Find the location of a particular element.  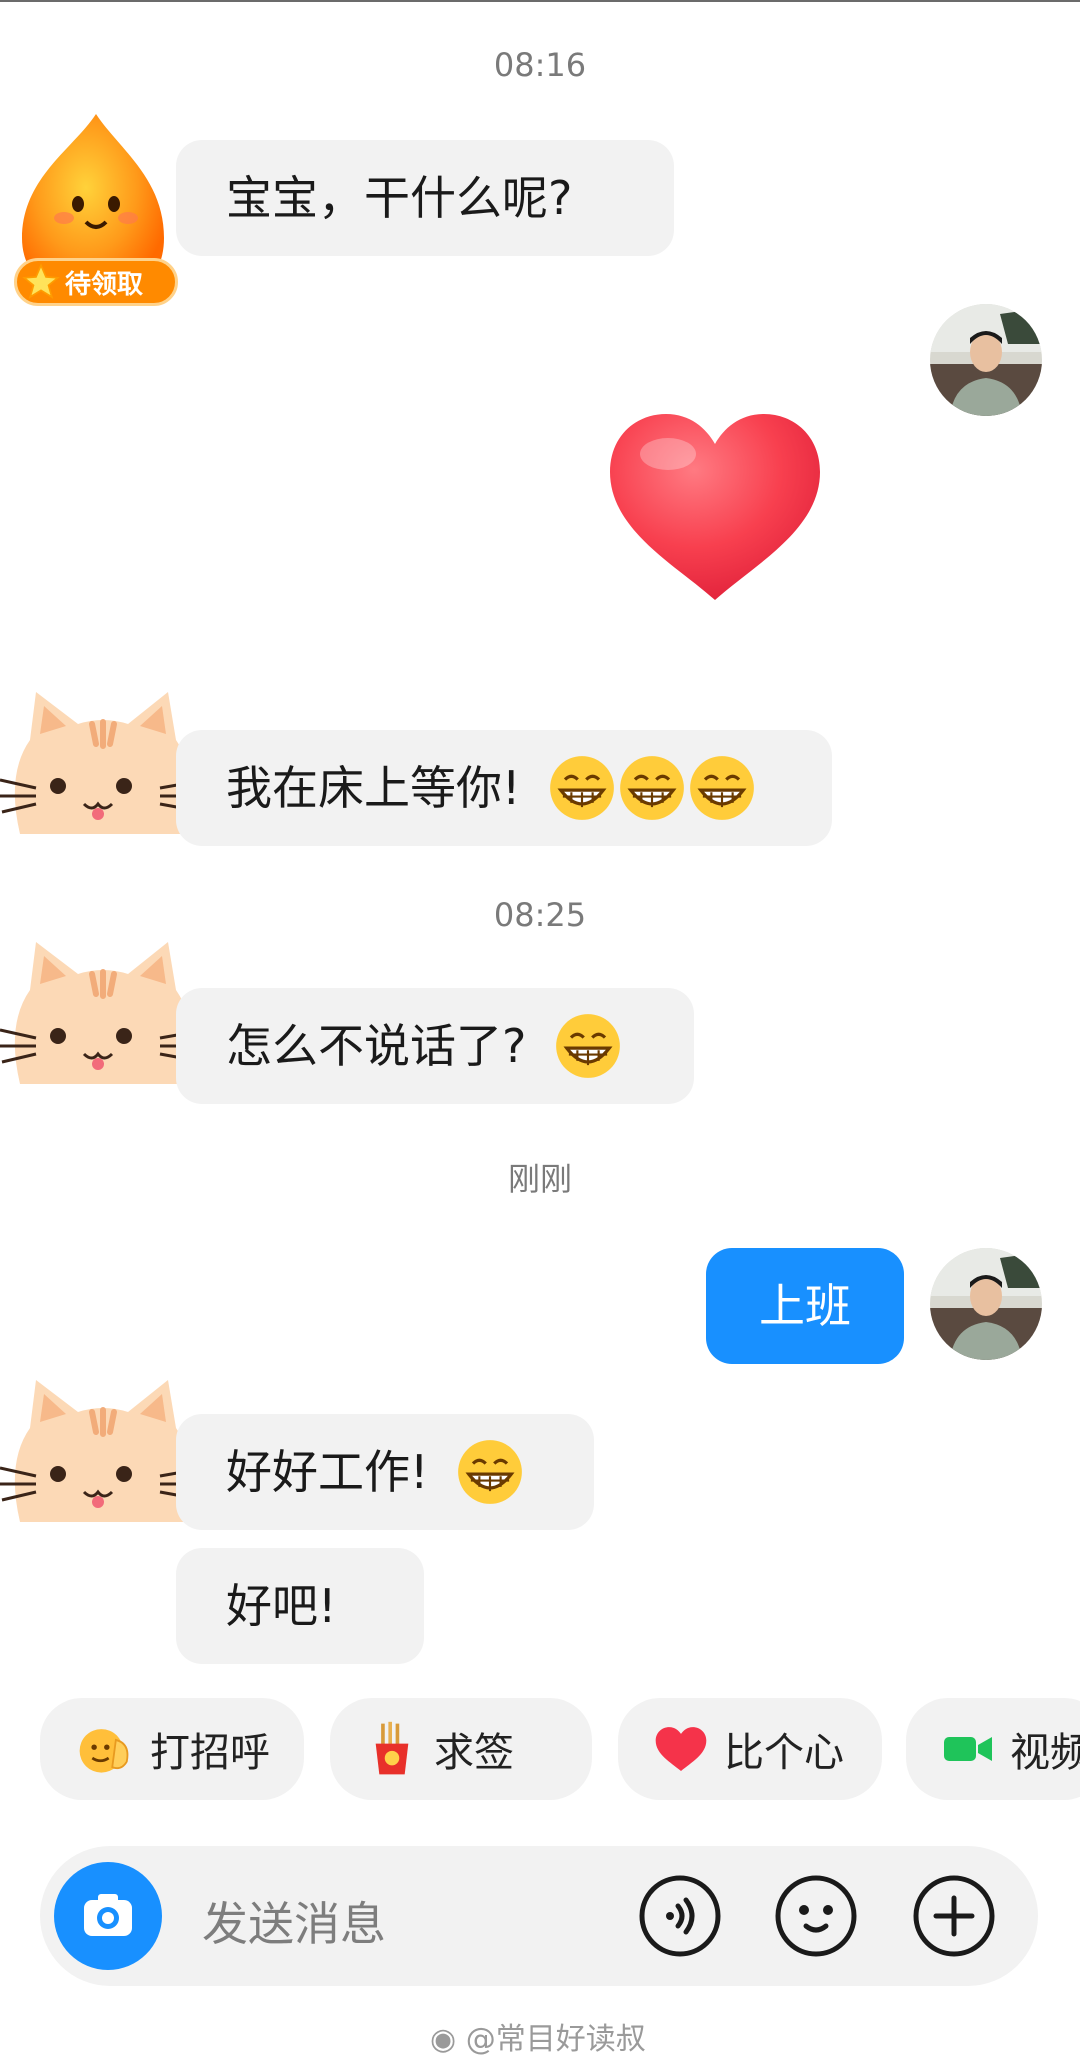

plus-button is located at coordinates (954, 1916).